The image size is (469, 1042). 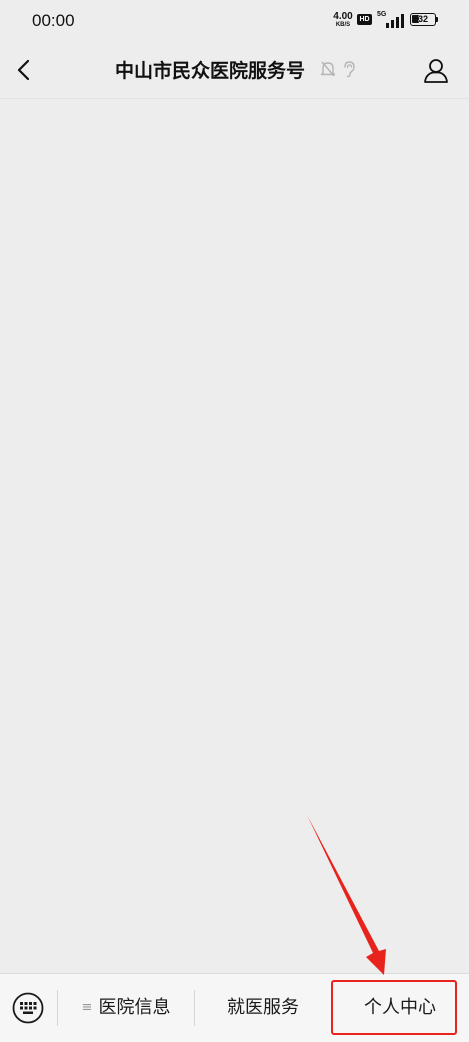 I want to click on network-type: 5G, so click(x=382, y=14).